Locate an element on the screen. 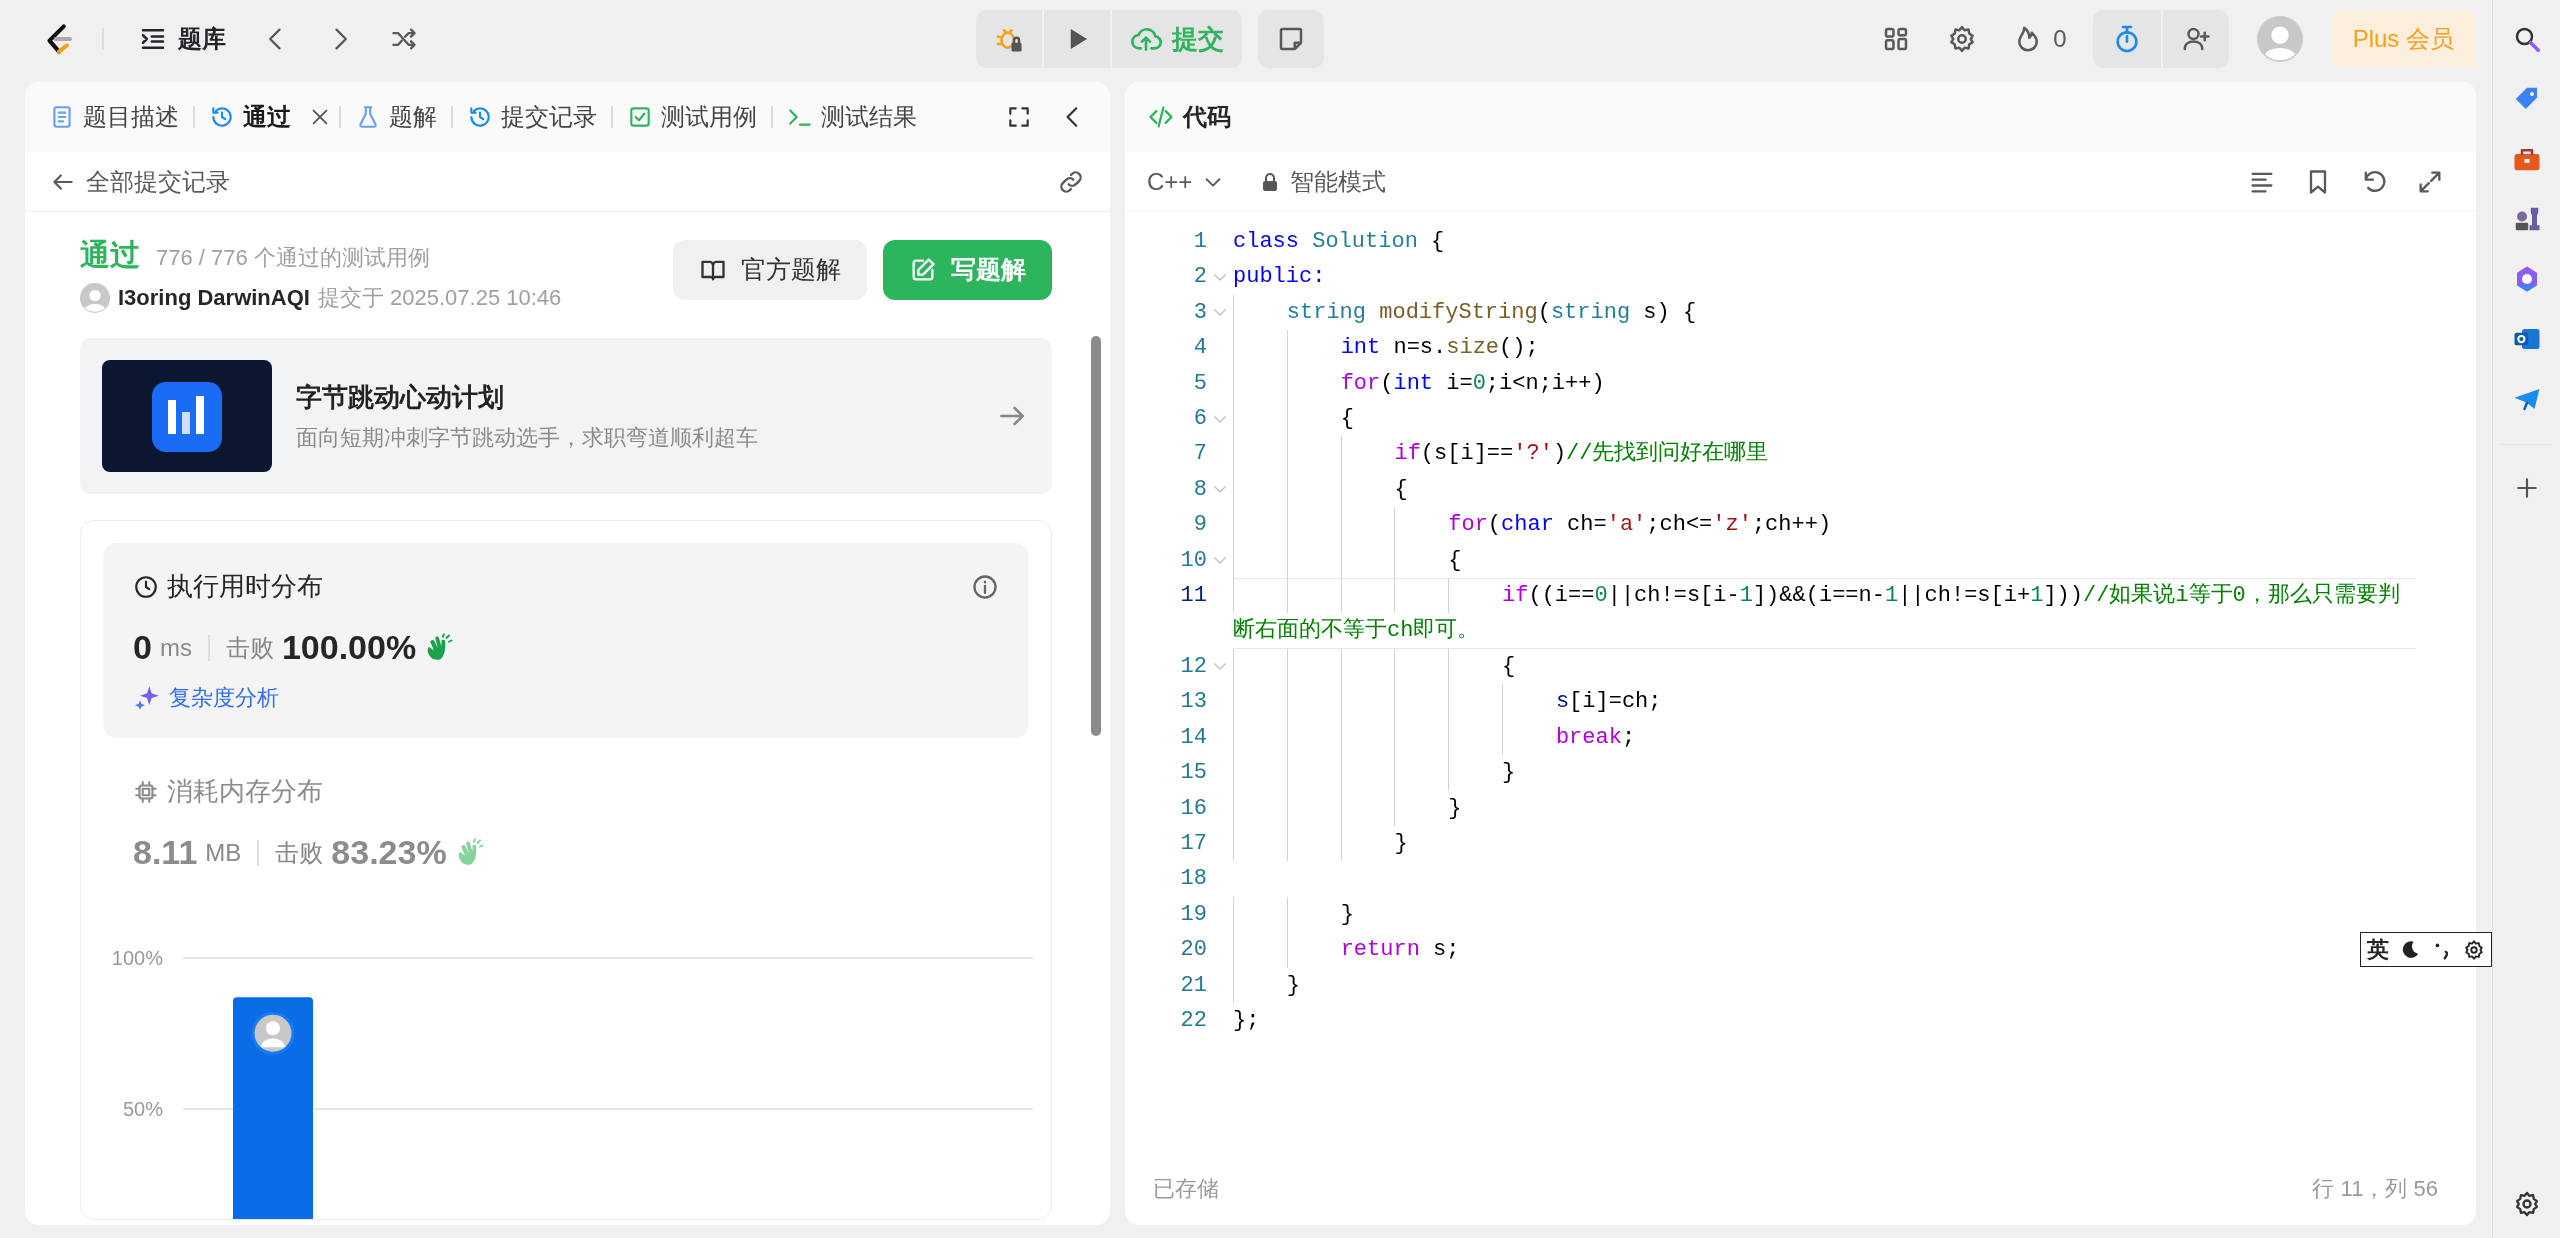 This screenshot has width=2560, height=1238. code-line: class Solution { is located at coordinates (1339, 242).